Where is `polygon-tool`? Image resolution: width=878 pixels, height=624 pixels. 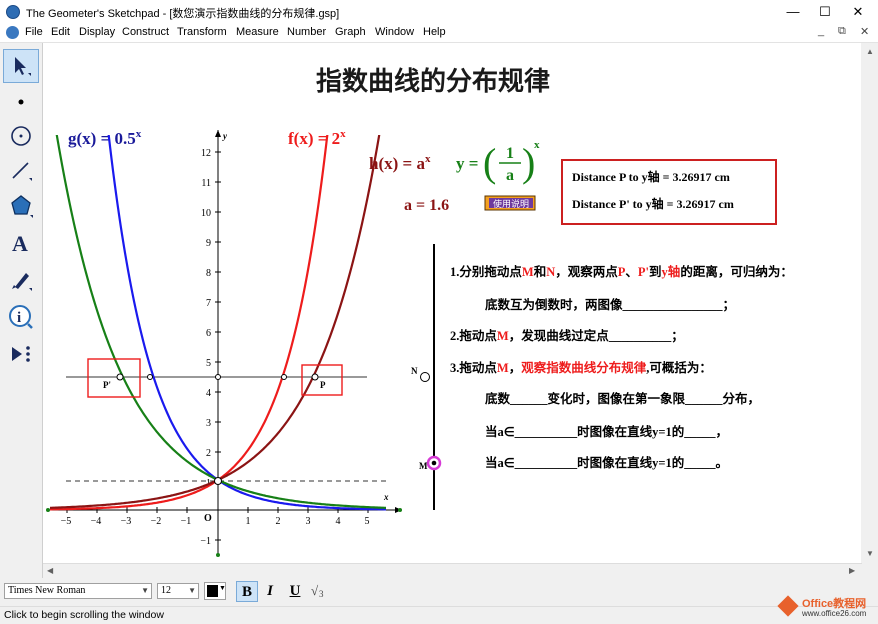
polygon-tool is located at coordinates (21, 206).